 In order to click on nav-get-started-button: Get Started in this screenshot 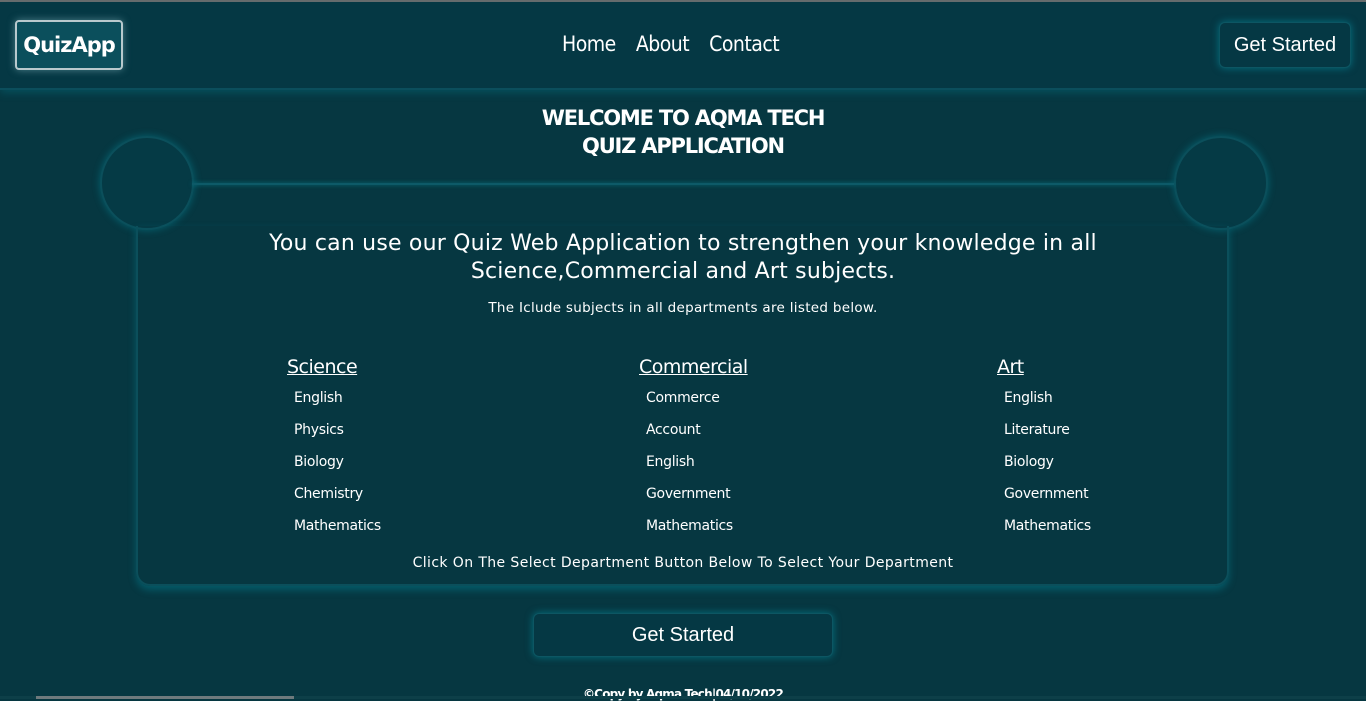, I will do `click(1285, 45)`.